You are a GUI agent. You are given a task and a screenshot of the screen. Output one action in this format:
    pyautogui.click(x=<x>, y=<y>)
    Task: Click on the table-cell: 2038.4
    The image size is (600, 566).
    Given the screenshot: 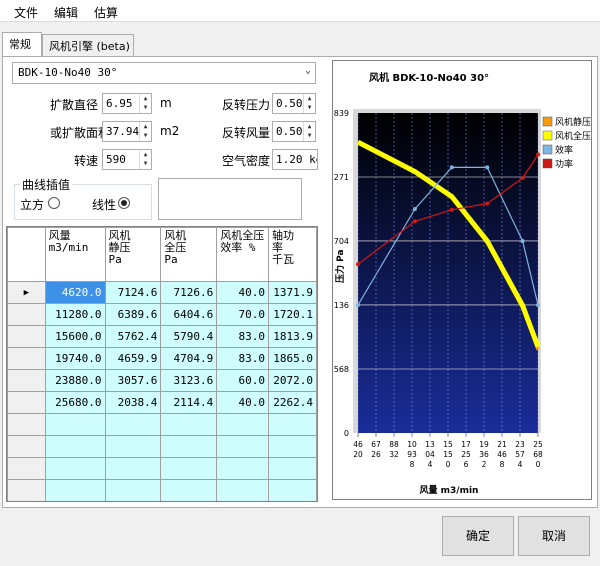 What is the action you would take?
    pyautogui.click(x=133, y=402)
    